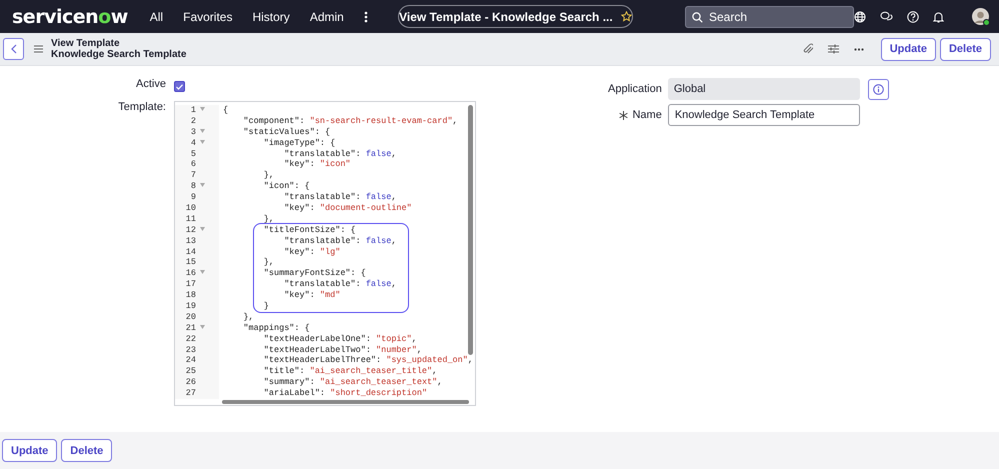  I want to click on logo: servicenow, so click(70, 17).